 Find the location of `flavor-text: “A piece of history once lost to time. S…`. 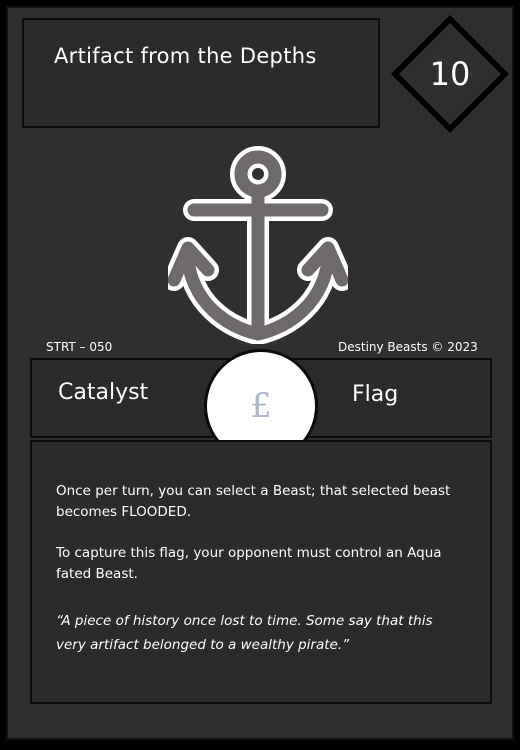

flavor-text: “A piece of history once lost to time. S… is located at coordinates (244, 633).